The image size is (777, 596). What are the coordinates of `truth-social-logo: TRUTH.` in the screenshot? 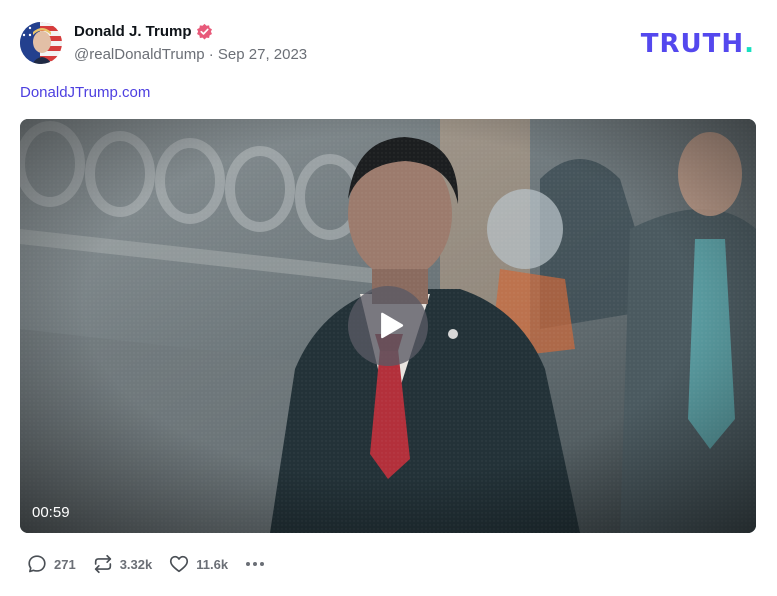 It's located at (698, 44).